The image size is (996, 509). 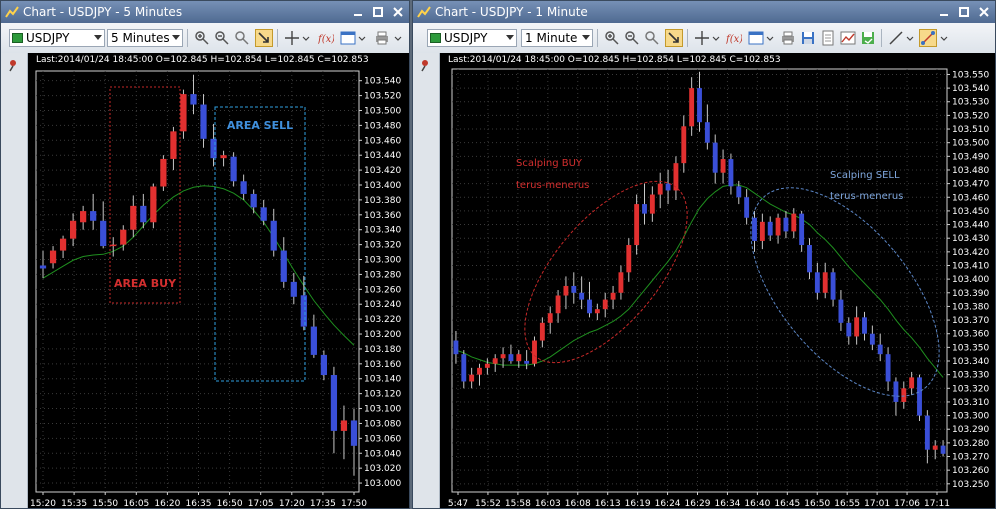 What do you see at coordinates (907, 504) in the screenshot?
I see `x-tick-label: 17:06` at bounding box center [907, 504].